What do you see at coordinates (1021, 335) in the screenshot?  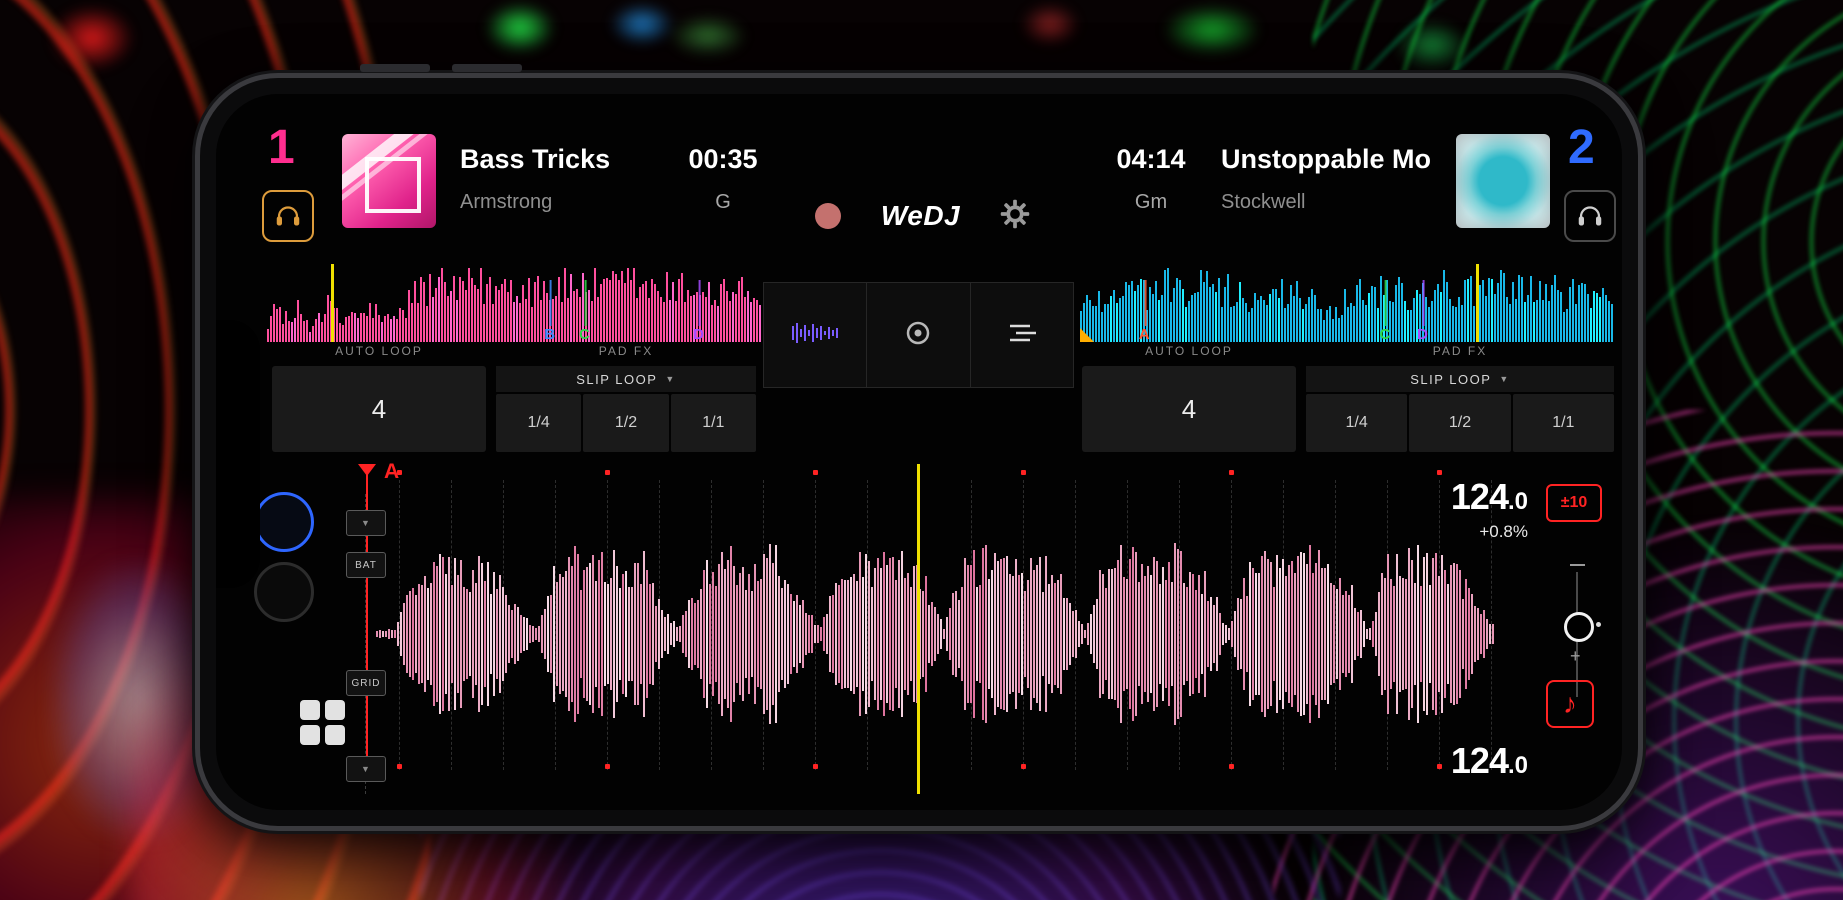 I see `fx-slip-button` at bounding box center [1021, 335].